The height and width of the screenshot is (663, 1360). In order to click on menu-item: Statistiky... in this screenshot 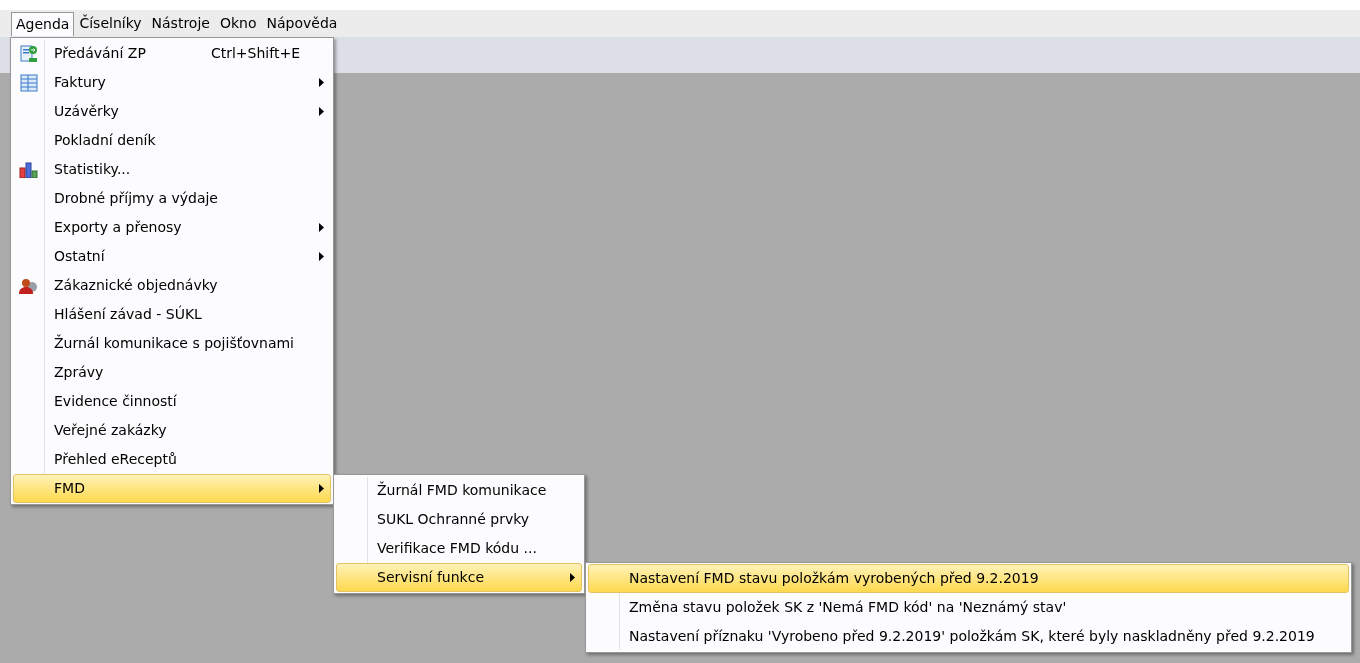, I will do `click(172, 169)`.